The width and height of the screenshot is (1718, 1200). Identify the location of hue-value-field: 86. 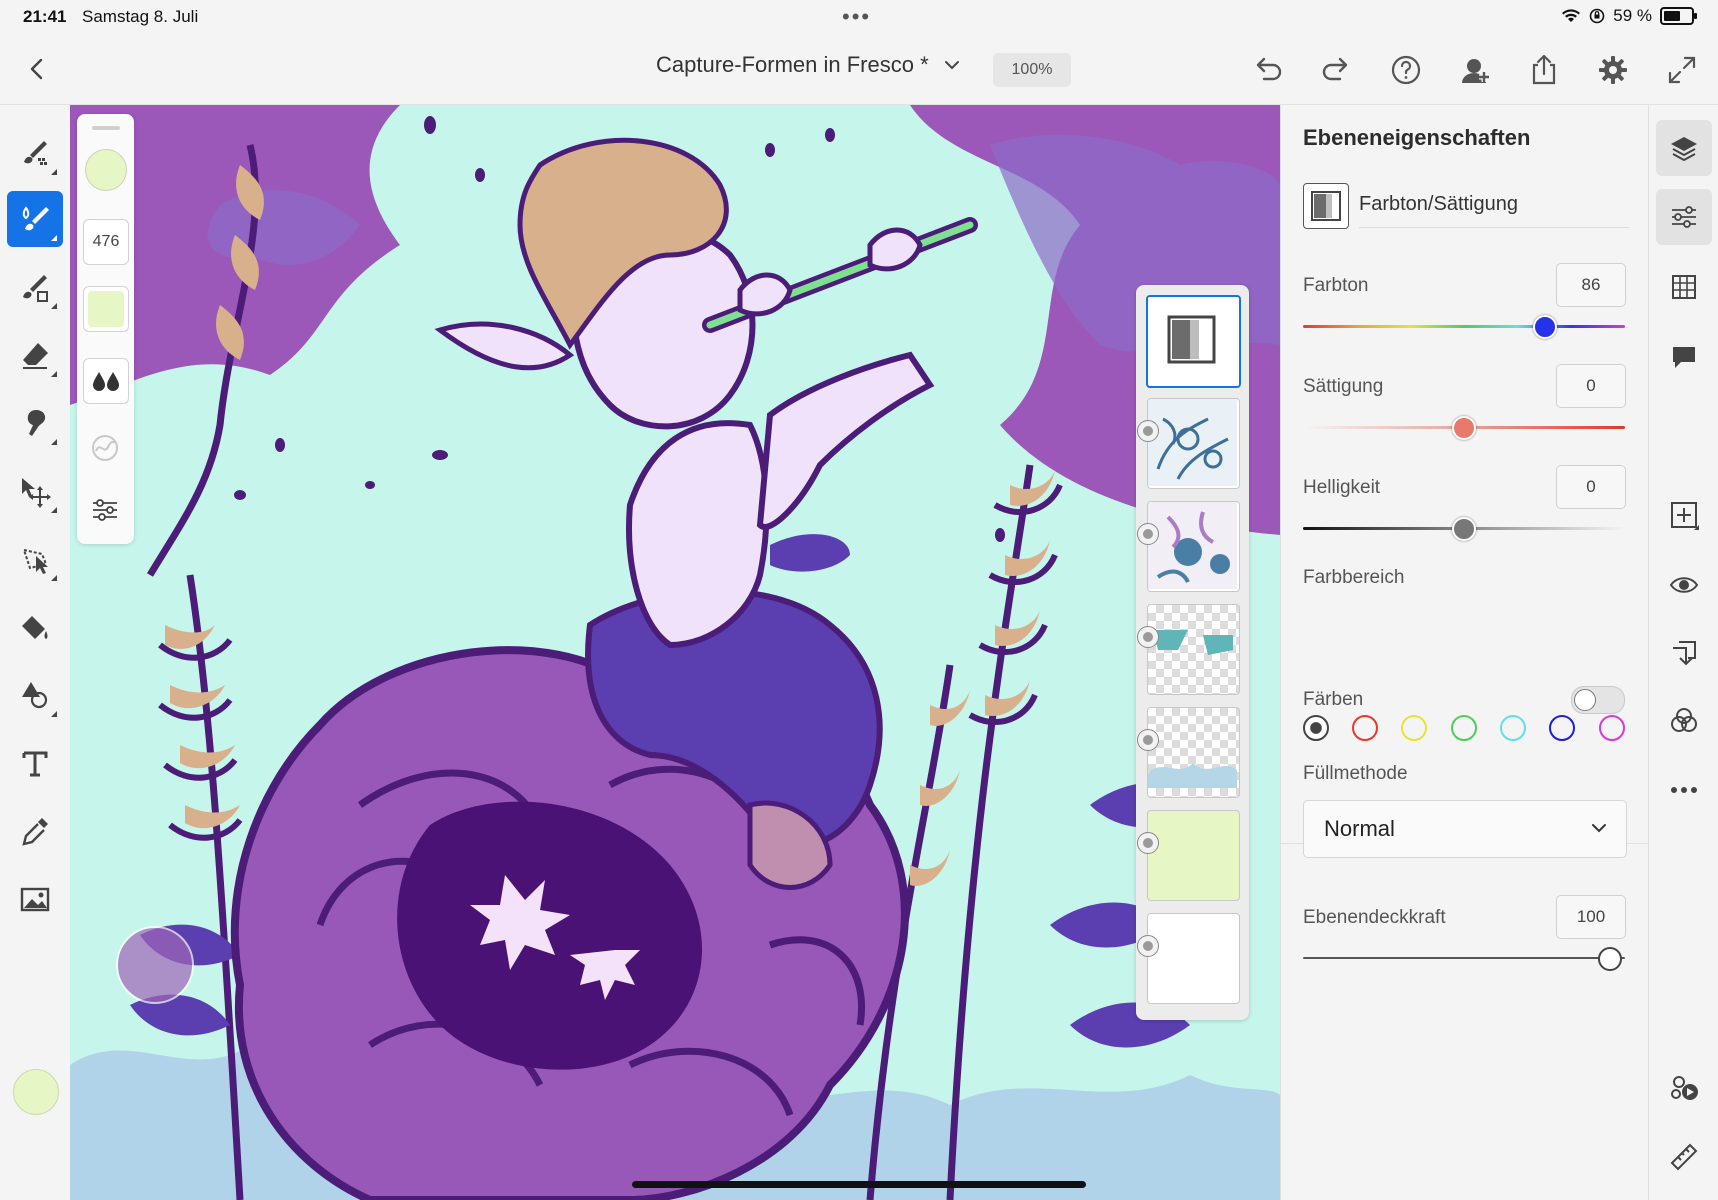
(1591, 285).